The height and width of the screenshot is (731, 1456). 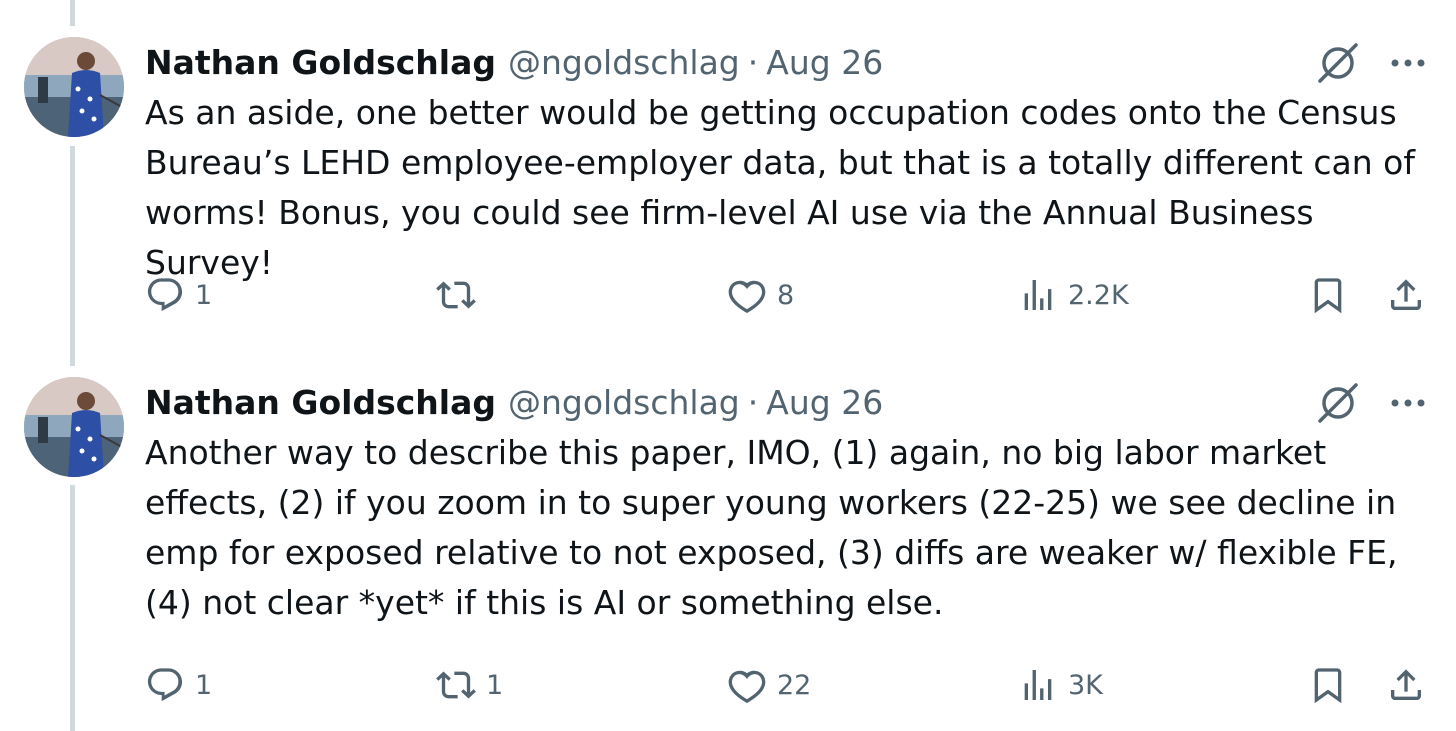 I want to click on repost-button: 1, so click(x=469, y=685).